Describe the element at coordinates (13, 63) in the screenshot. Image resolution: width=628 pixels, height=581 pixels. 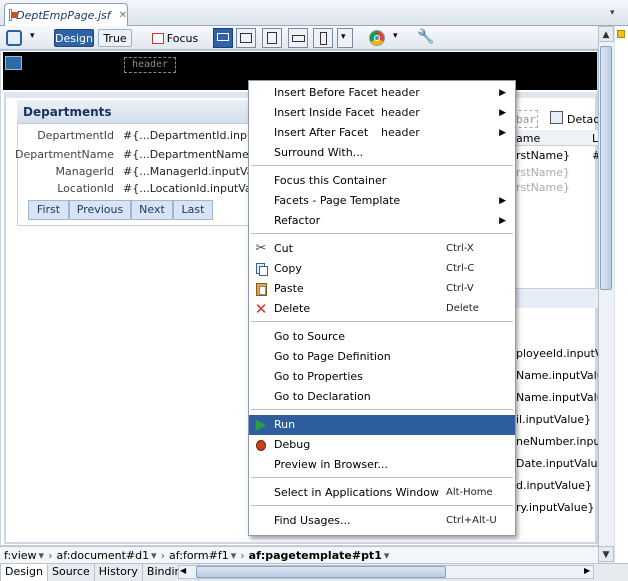
I see `image-icon` at that location.